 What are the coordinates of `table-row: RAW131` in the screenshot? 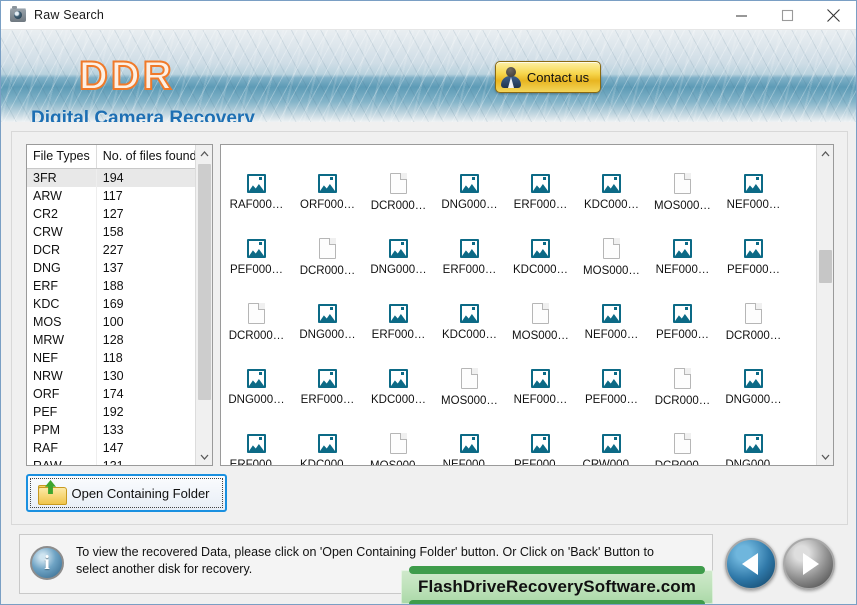 It's located at (111, 461).